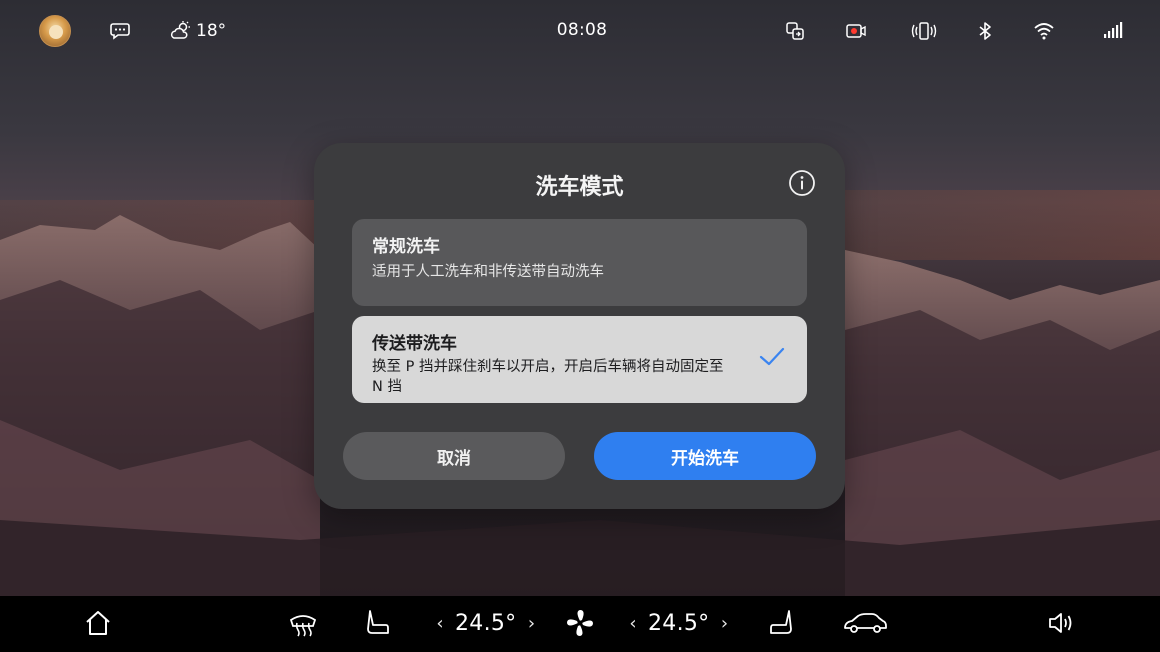  I want to click on option-title: 传送带洗车, so click(414, 344).